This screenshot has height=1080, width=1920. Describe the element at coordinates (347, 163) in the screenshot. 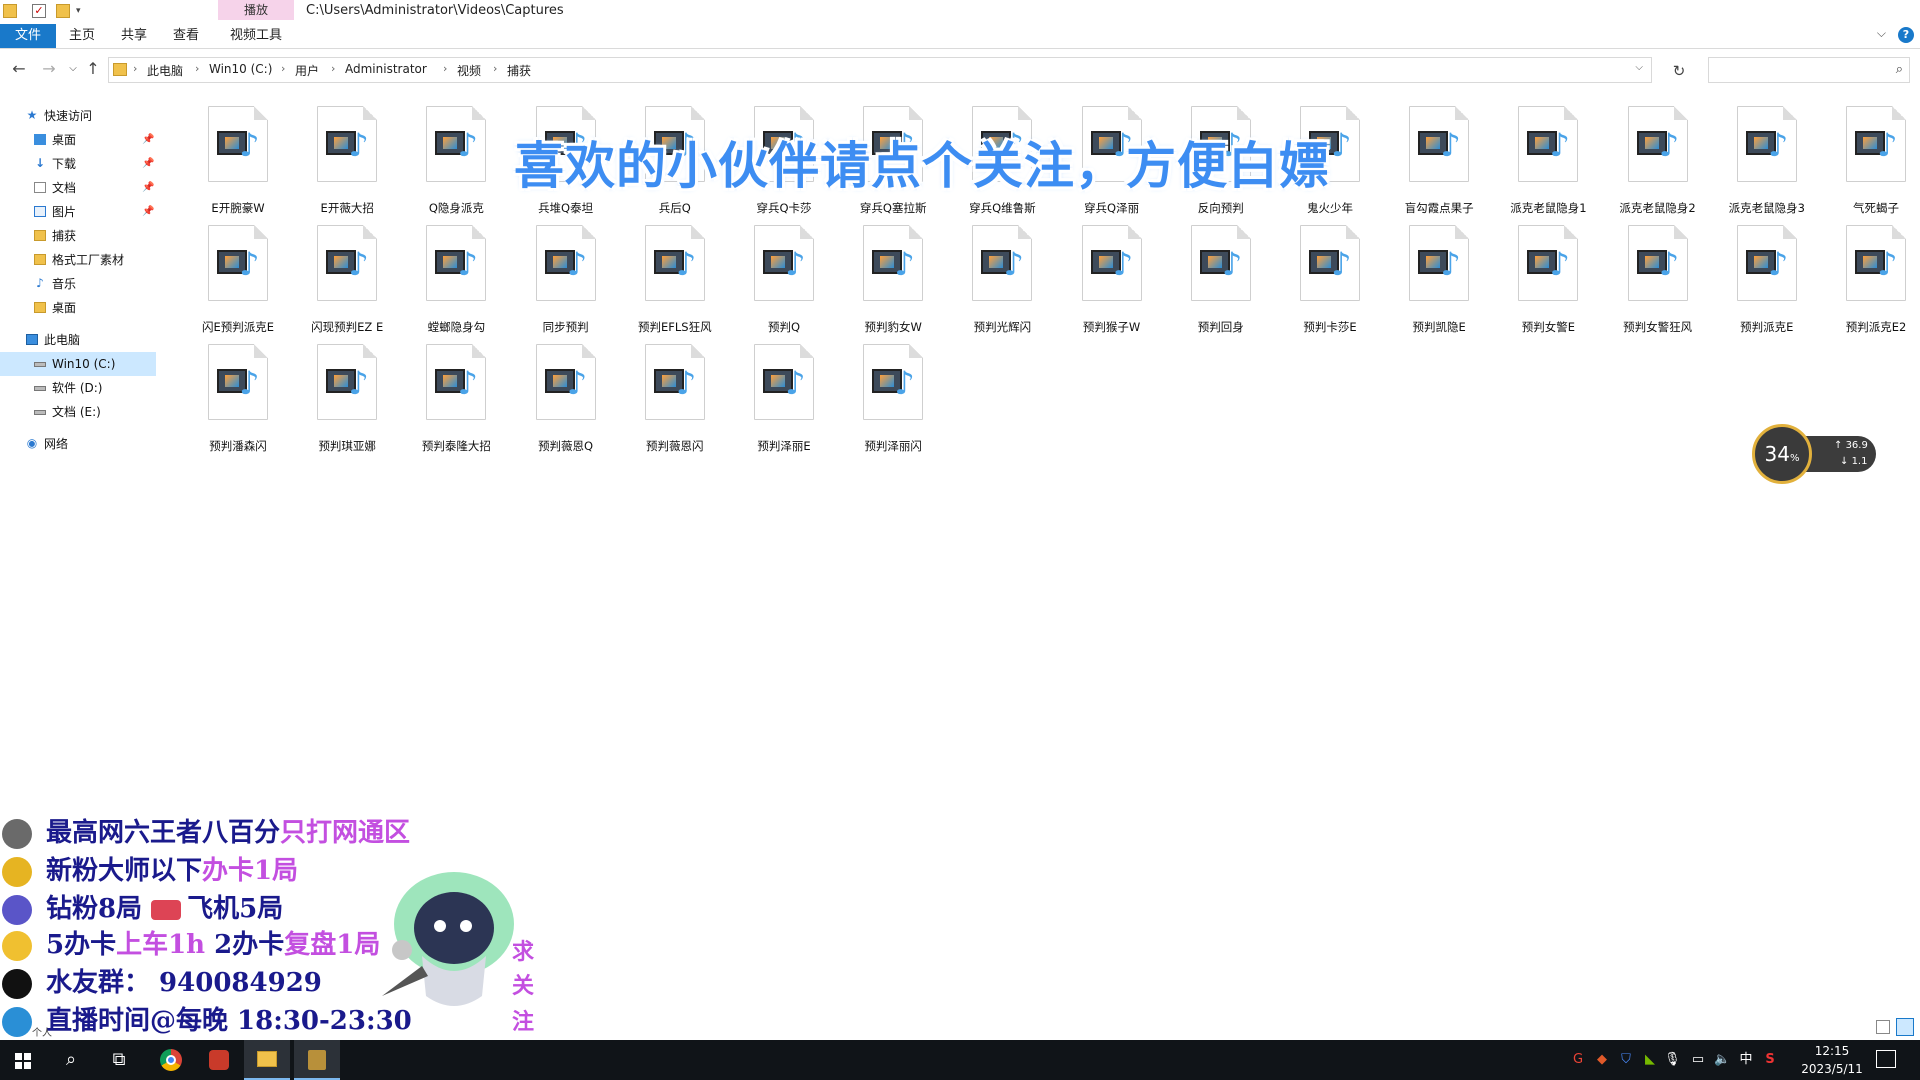

I see `file-item: ♪ E开薇大招` at that location.